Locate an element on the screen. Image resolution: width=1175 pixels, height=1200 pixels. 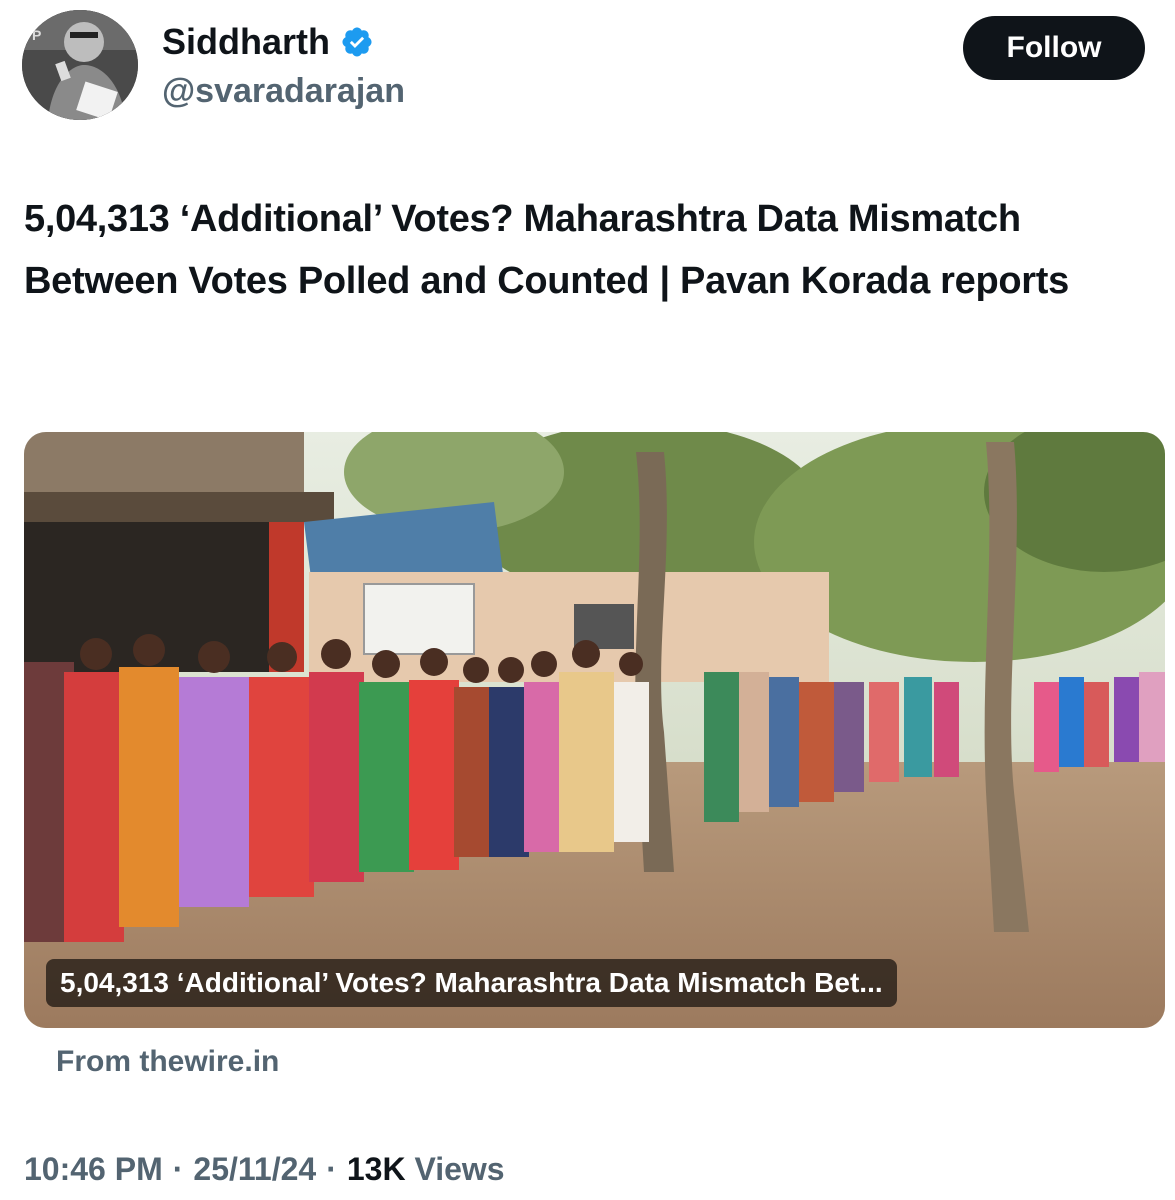
tweet-header: P Siddharth @svaradarajan Follow is located at coordinates (584, 67).